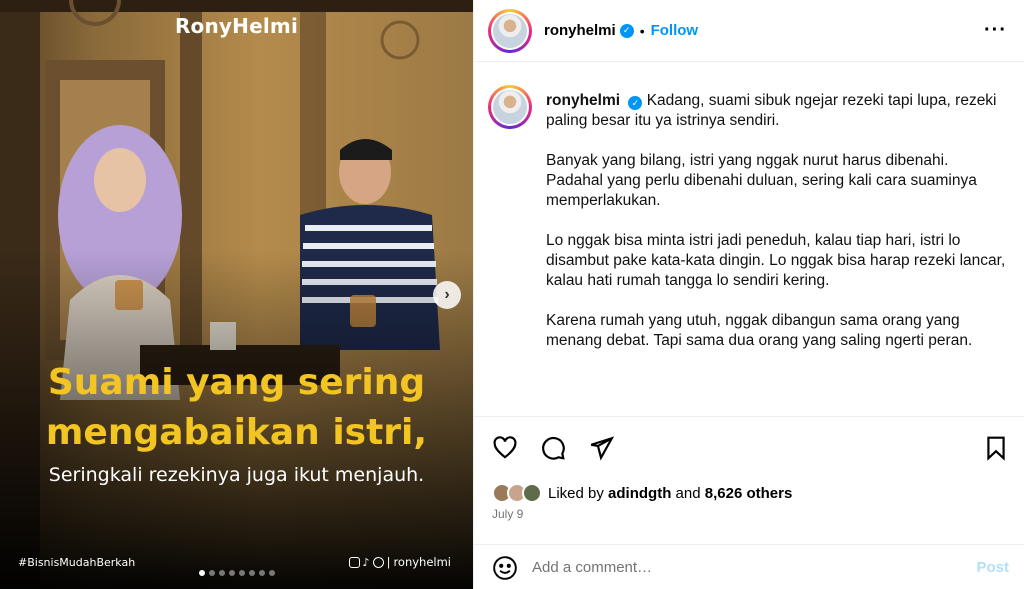 This screenshot has width=1024, height=589. Describe the element at coordinates (366, 562) in the screenshot. I see `tiktok-icon: ♪` at that location.